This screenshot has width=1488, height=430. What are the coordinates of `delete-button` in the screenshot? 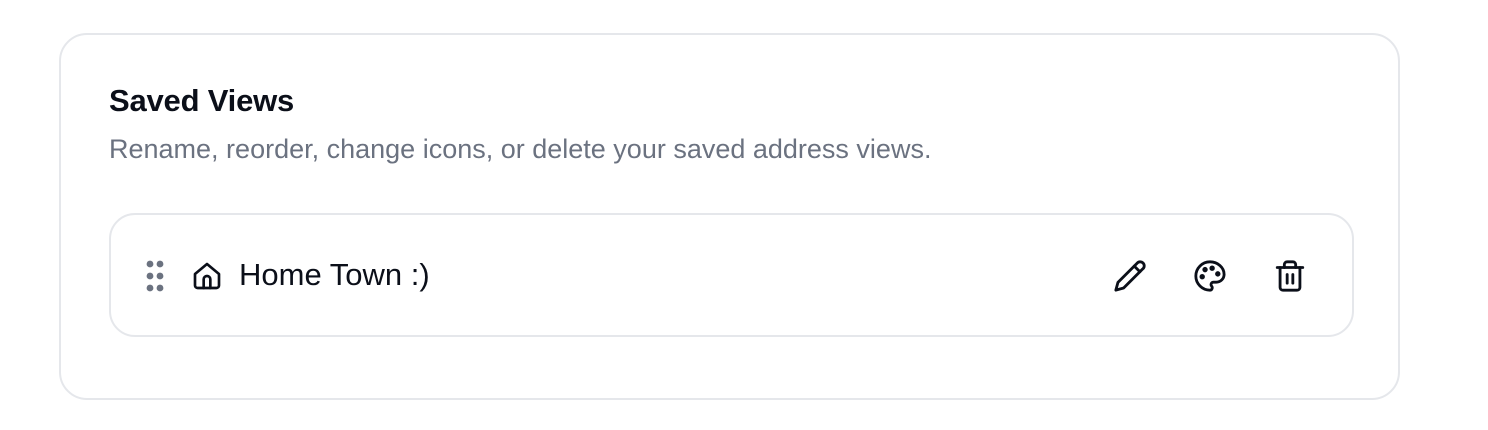 It's located at (1290, 276).